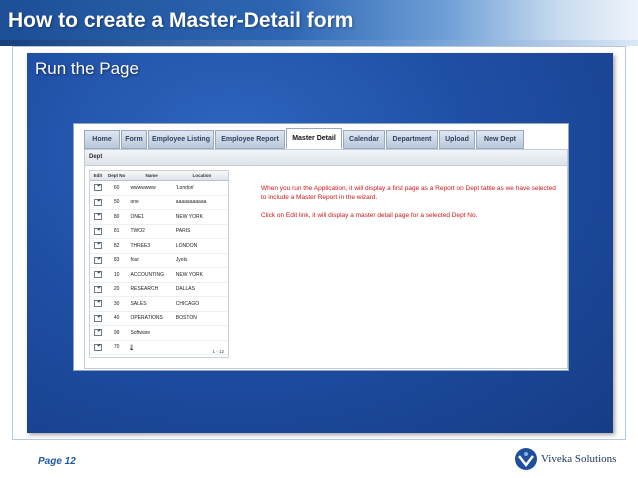 Image resolution: width=638 pixels, height=478 pixels. Describe the element at coordinates (579, 459) in the screenshot. I see `logo-text: Viveka Solutions` at that location.